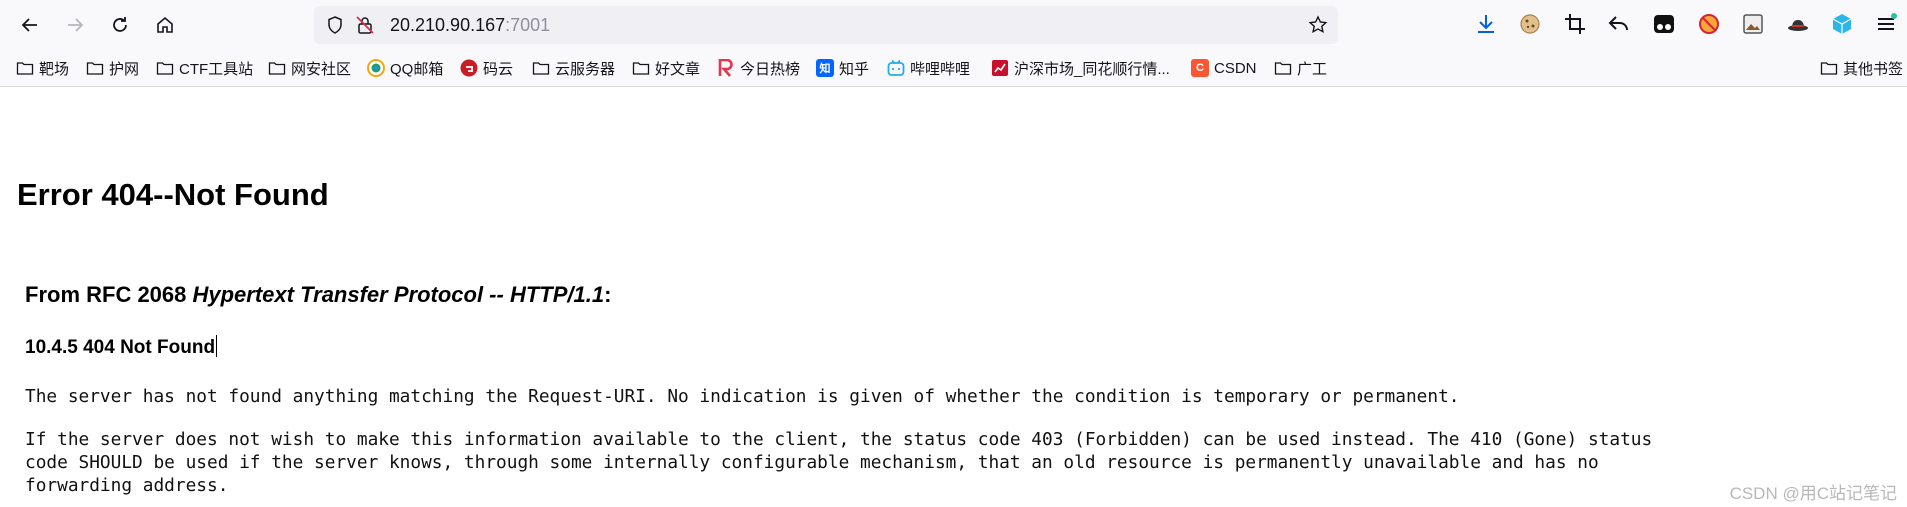 The width and height of the screenshot is (1907, 507). I want to click on back-arrow-icon, so click(29, 25).